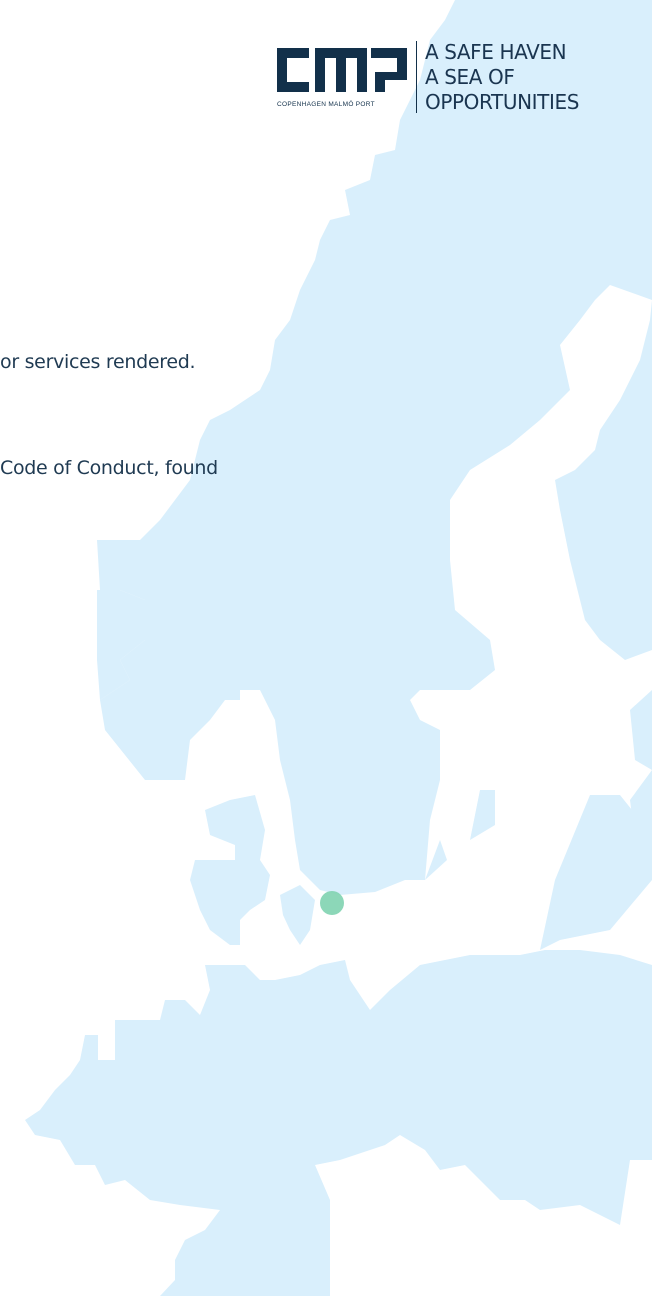  What do you see at coordinates (332, 903) in the screenshot?
I see `location-marker` at bounding box center [332, 903].